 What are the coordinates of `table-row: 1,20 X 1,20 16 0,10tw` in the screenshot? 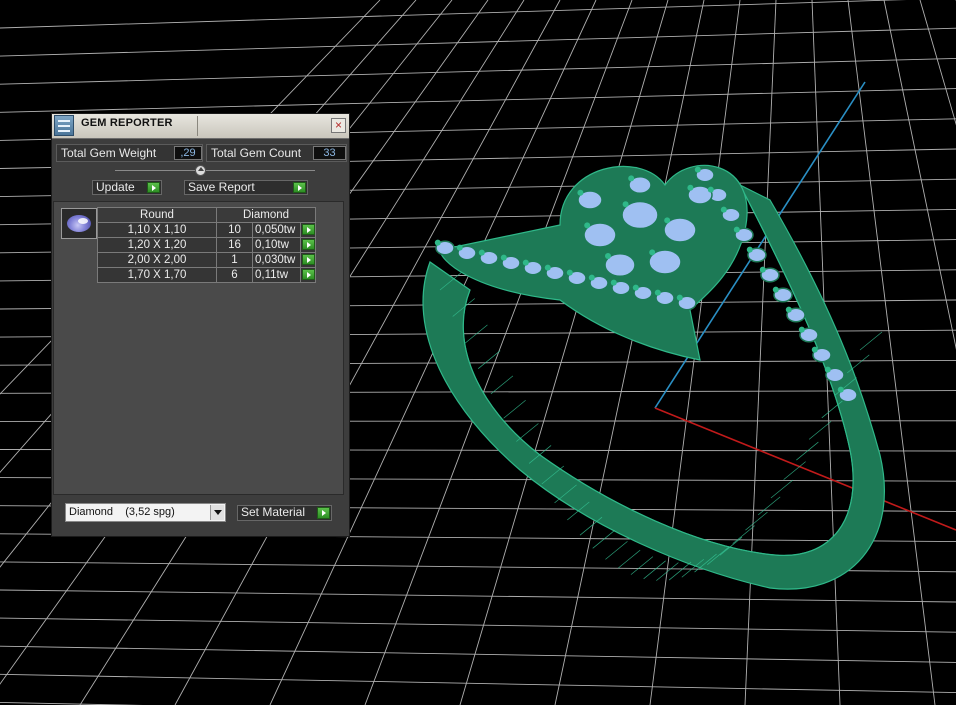 It's located at (206, 245).